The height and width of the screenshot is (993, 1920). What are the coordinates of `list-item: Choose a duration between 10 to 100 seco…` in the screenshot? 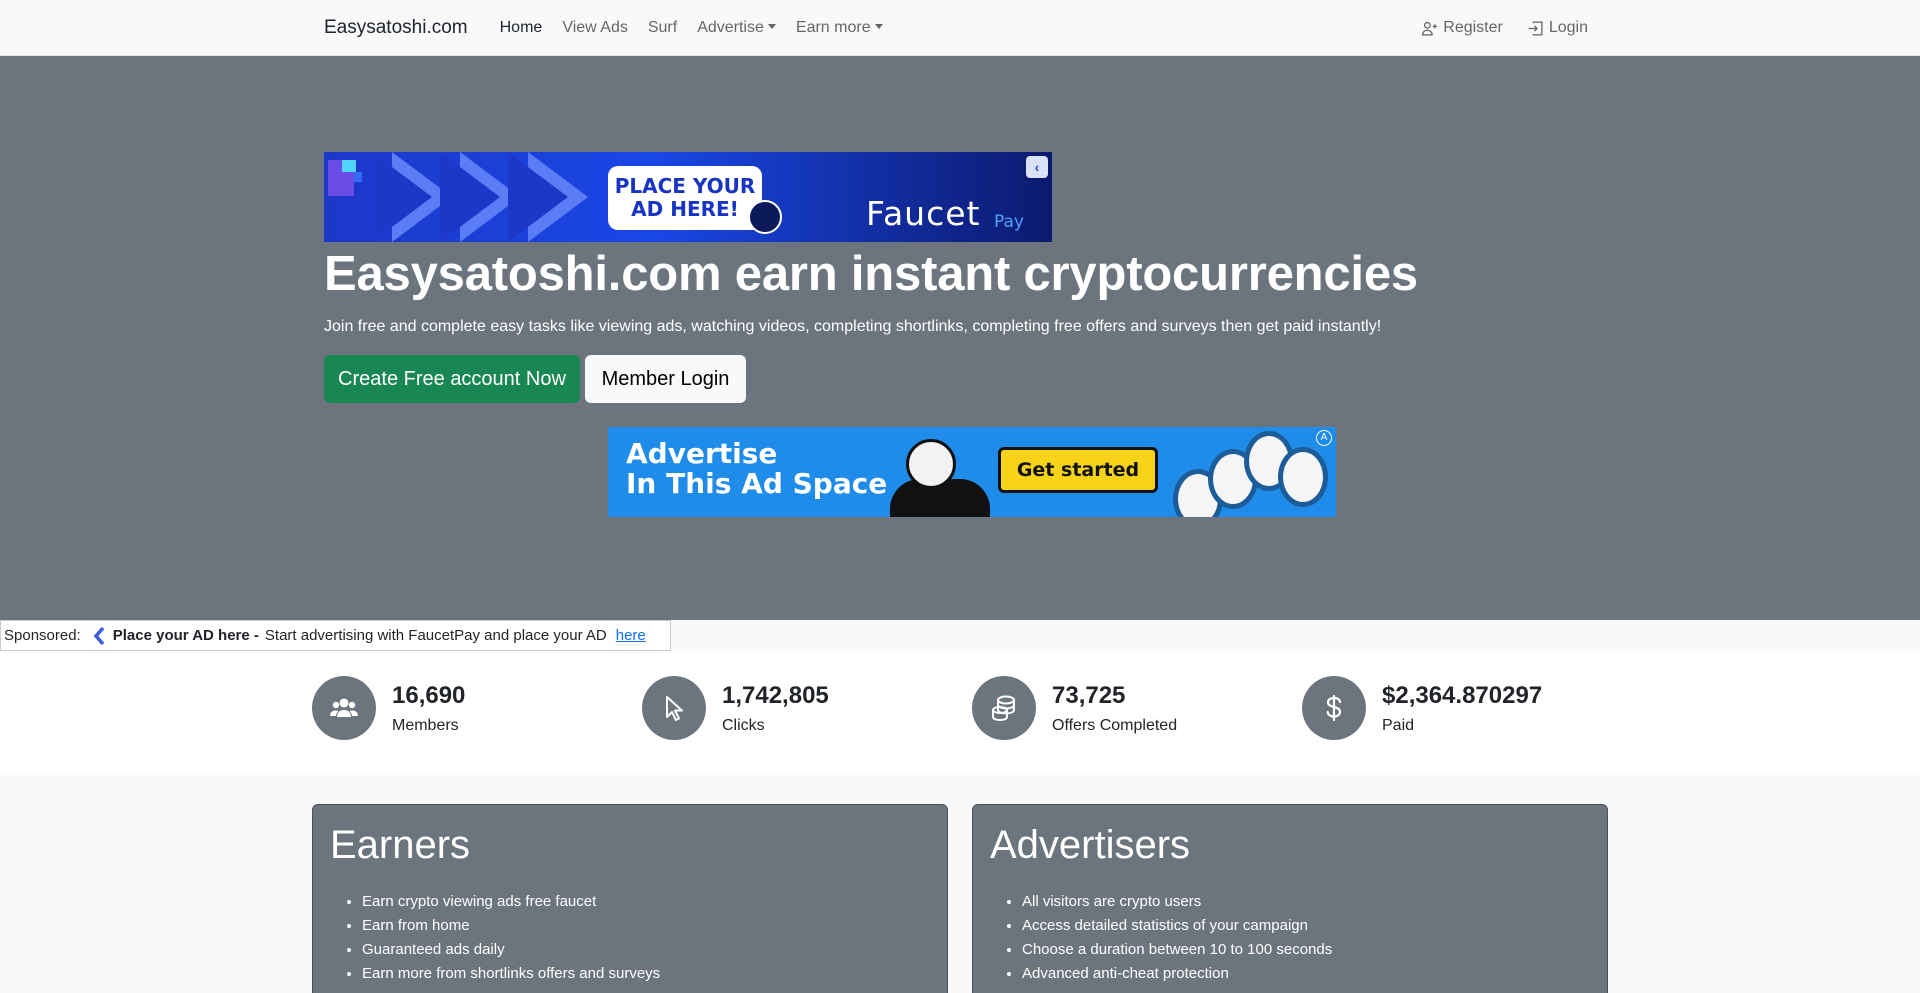 It's located at (1306, 950).